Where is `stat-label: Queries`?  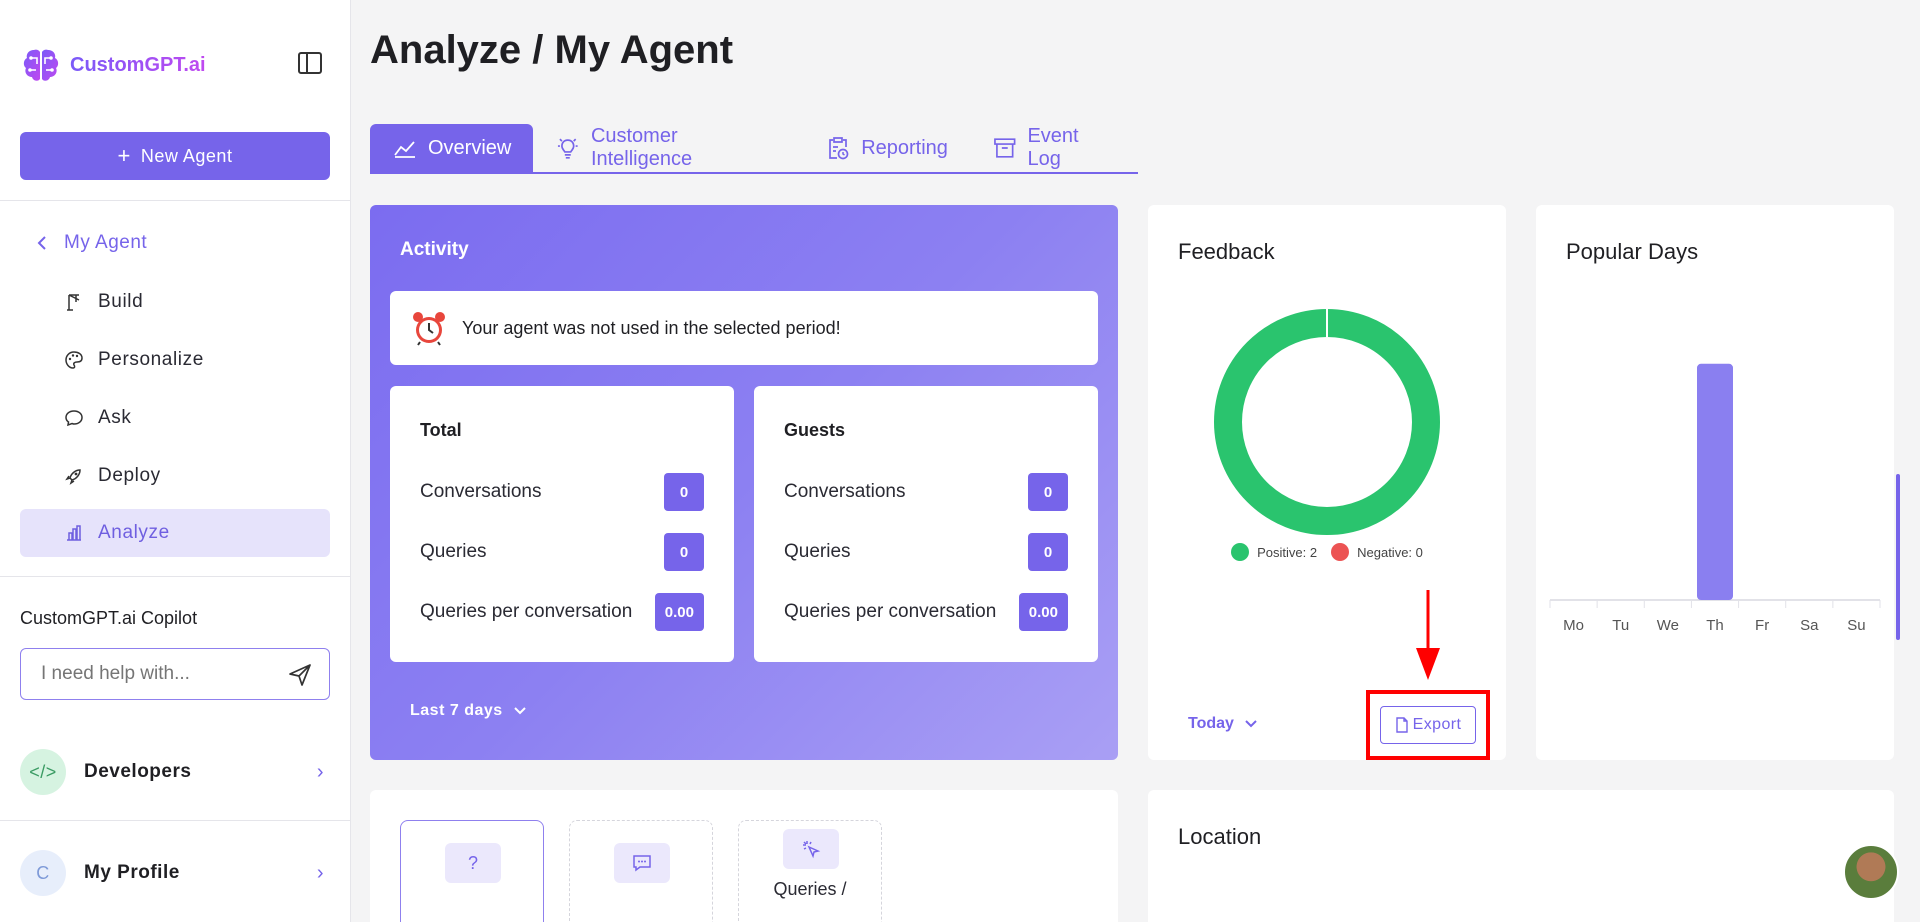 stat-label: Queries is located at coordinates (817, 551).